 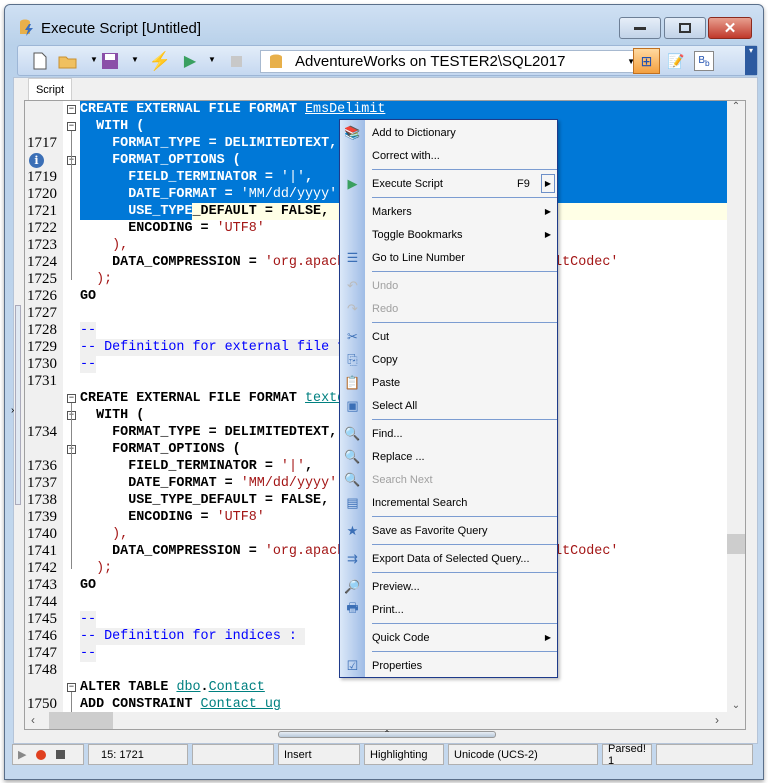 I want to click on new-button, so click(x=40, y=61).